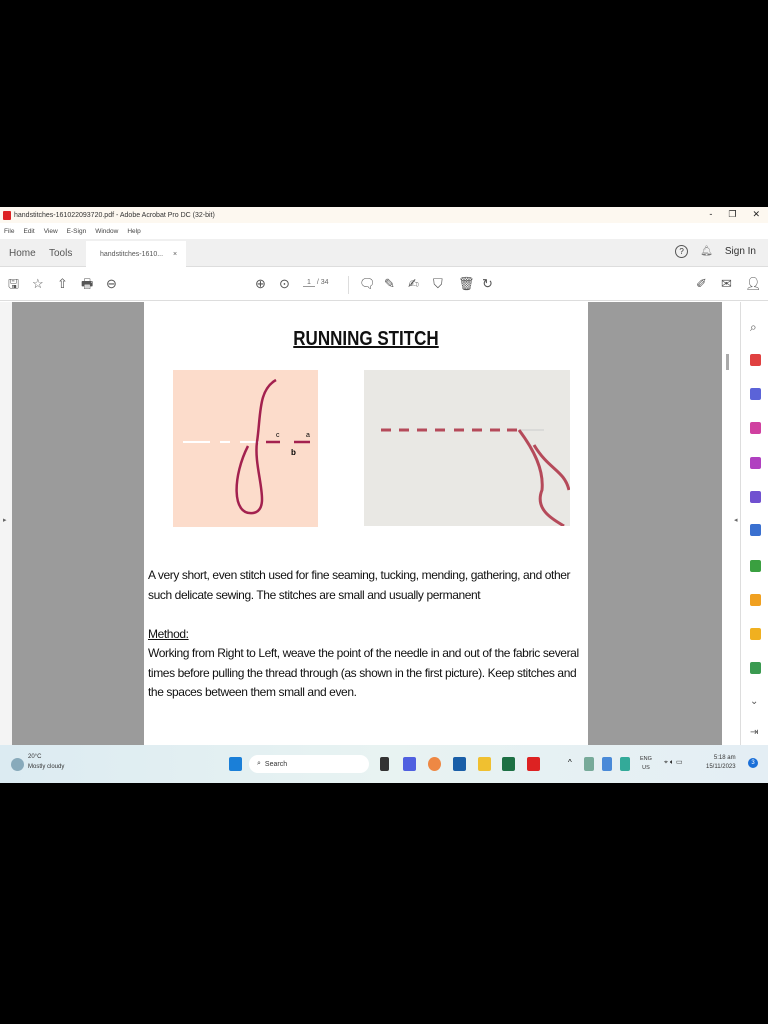  Describe the element at coordinates (438, 284) in the screenshot. I see `stamp-icon: ⛉` at that location.